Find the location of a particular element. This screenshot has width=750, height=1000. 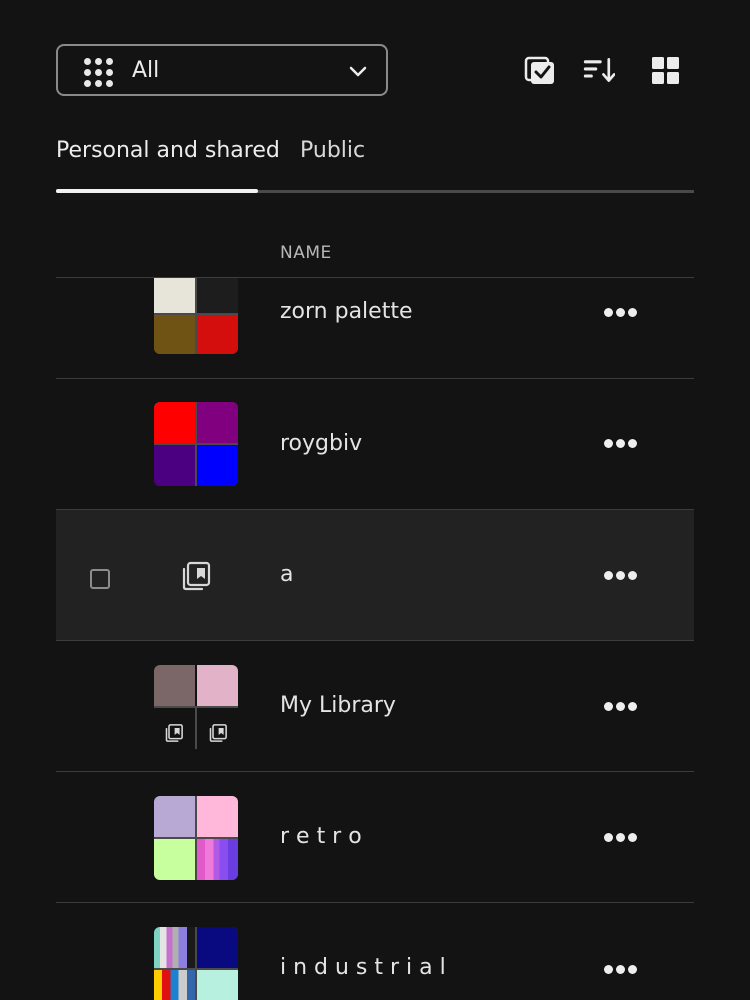

library-row-roygbiv: roygbiv is located at coordinates (375, 444).